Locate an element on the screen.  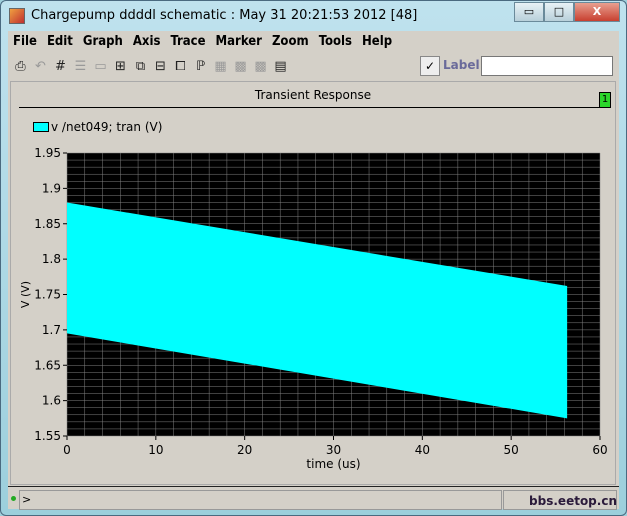
y-tick-label: 1.9 is located at coordinates (51, 188).